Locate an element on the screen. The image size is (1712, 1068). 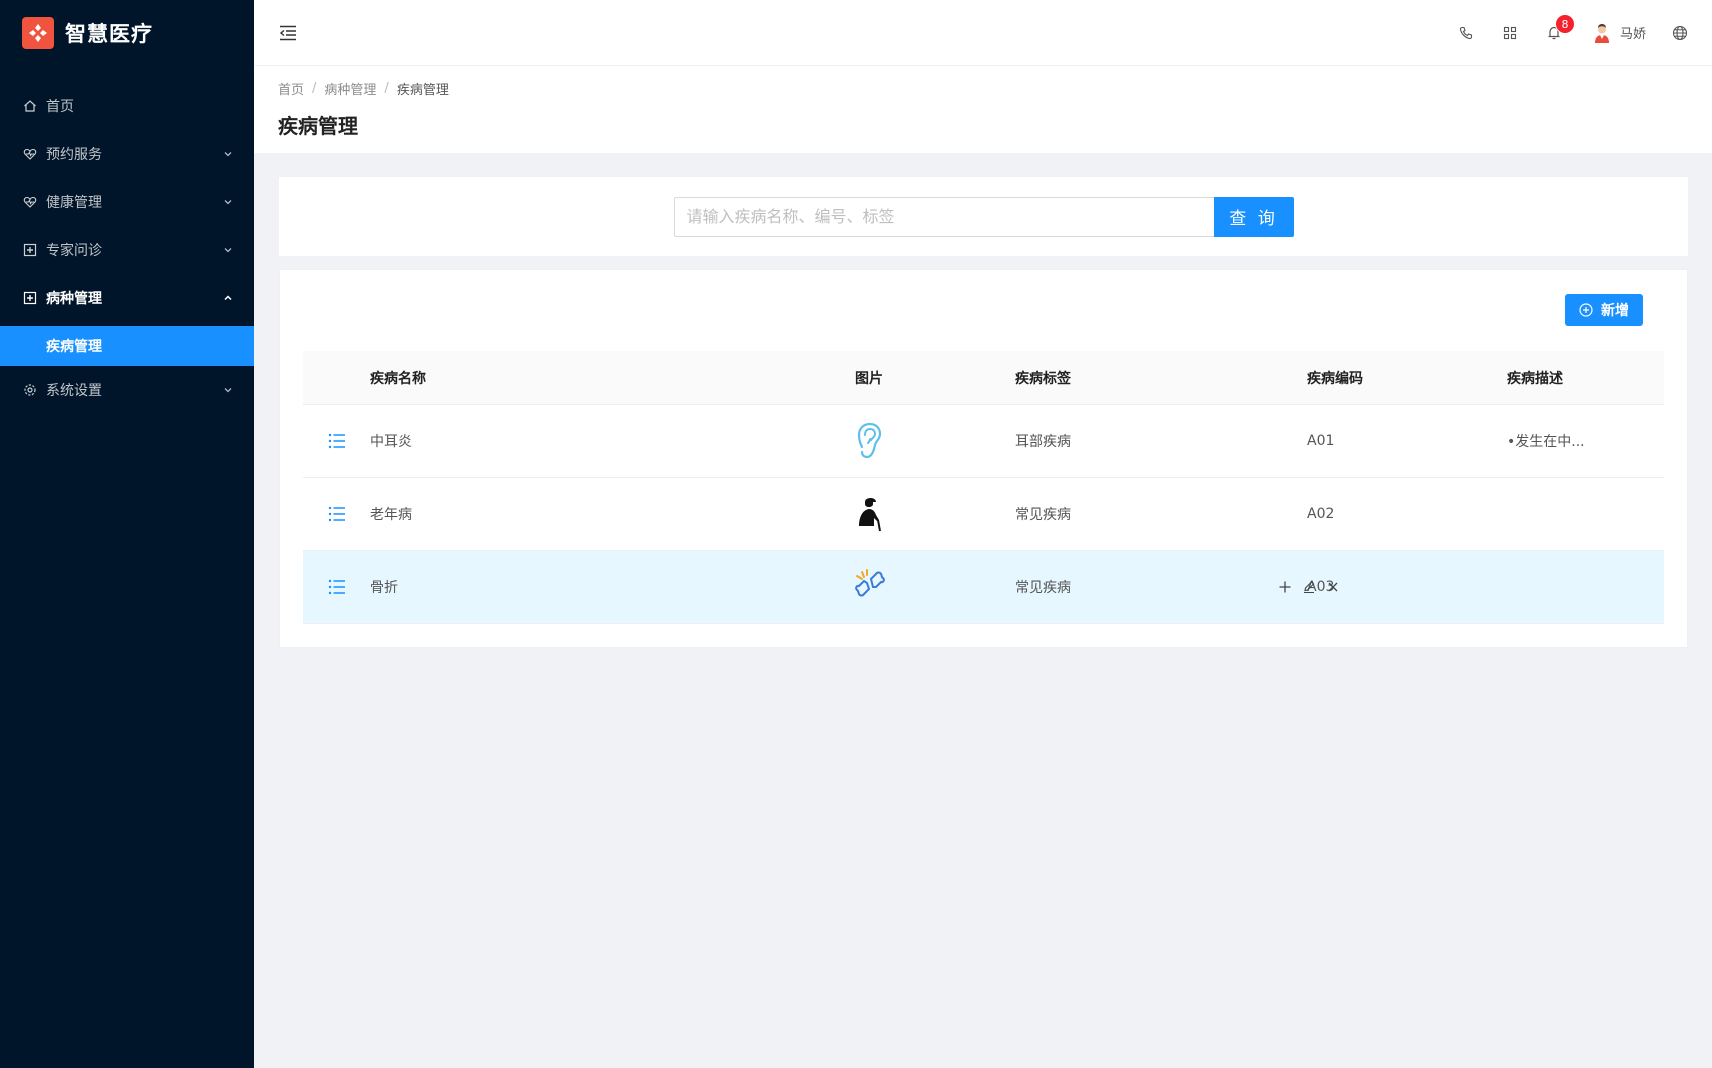
phone-icon is located at coordinates (1466, 33).